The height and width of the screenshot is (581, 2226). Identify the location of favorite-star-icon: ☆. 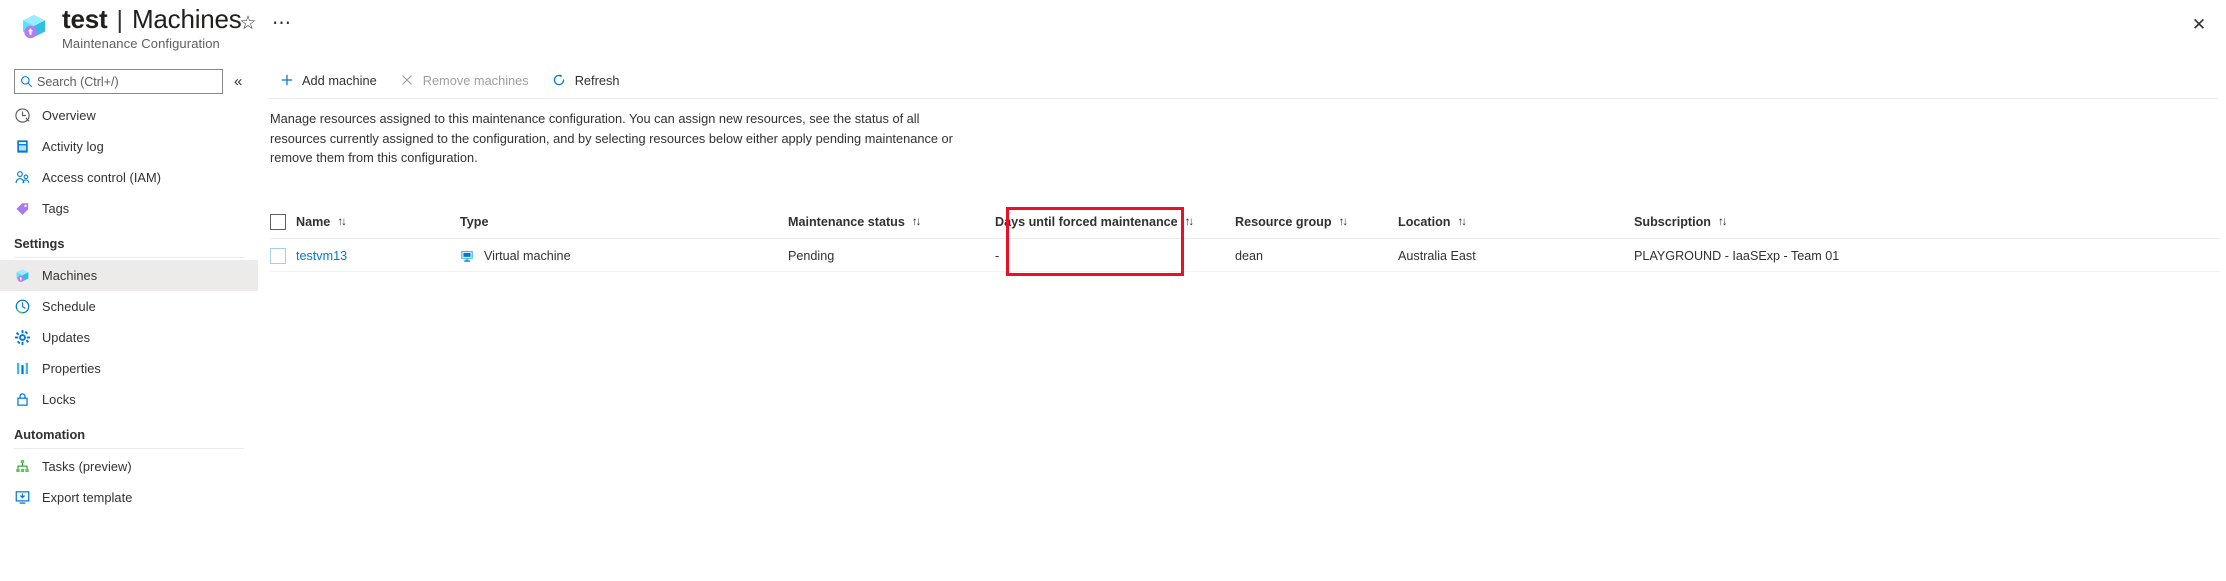
(248, 23).